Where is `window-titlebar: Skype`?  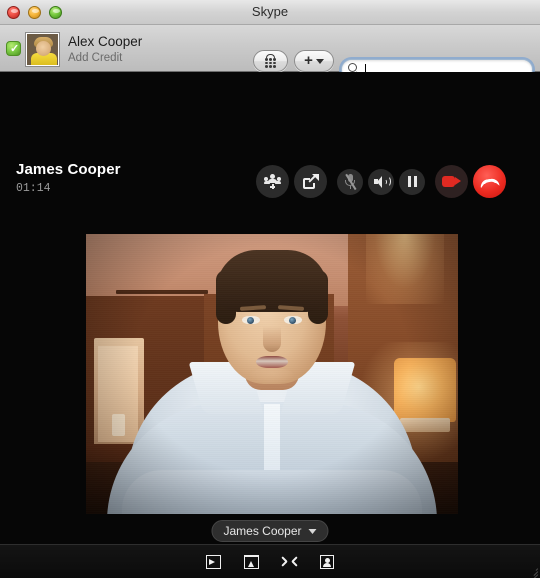 window-titlebar: Skype is located at coordinates (270, 12).